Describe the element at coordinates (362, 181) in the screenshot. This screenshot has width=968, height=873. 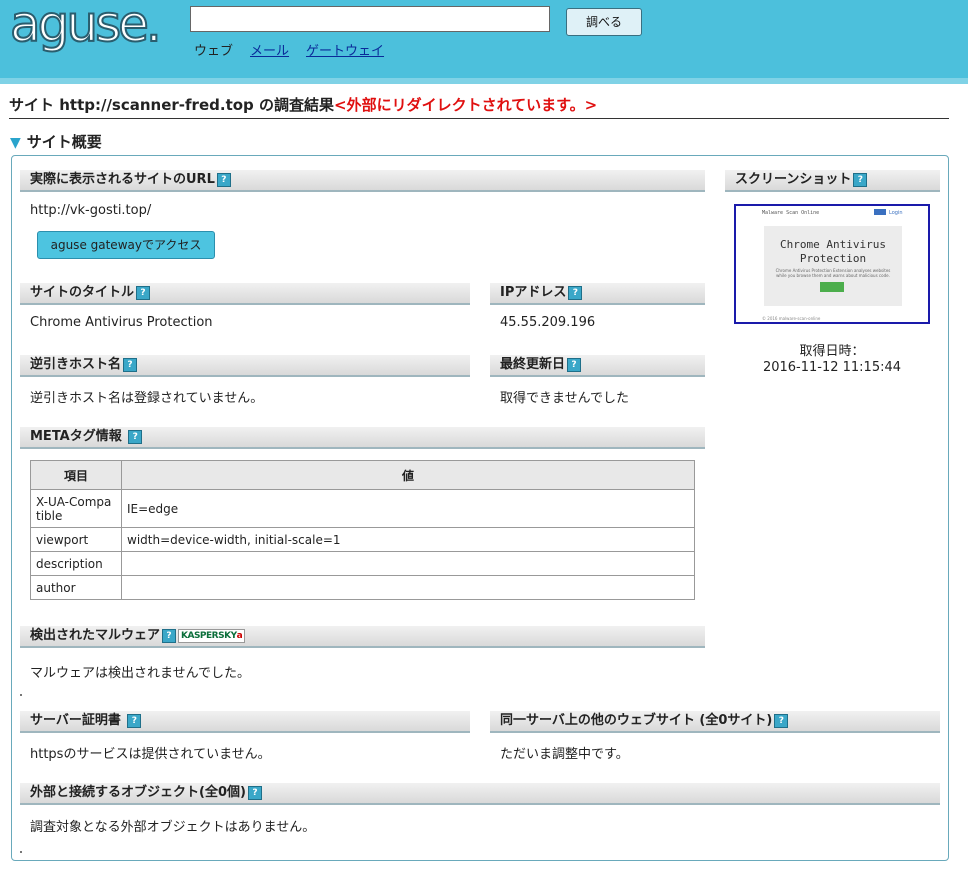
I see `actual-url-header: 実際に表示されるサイトのURL?` at that location.